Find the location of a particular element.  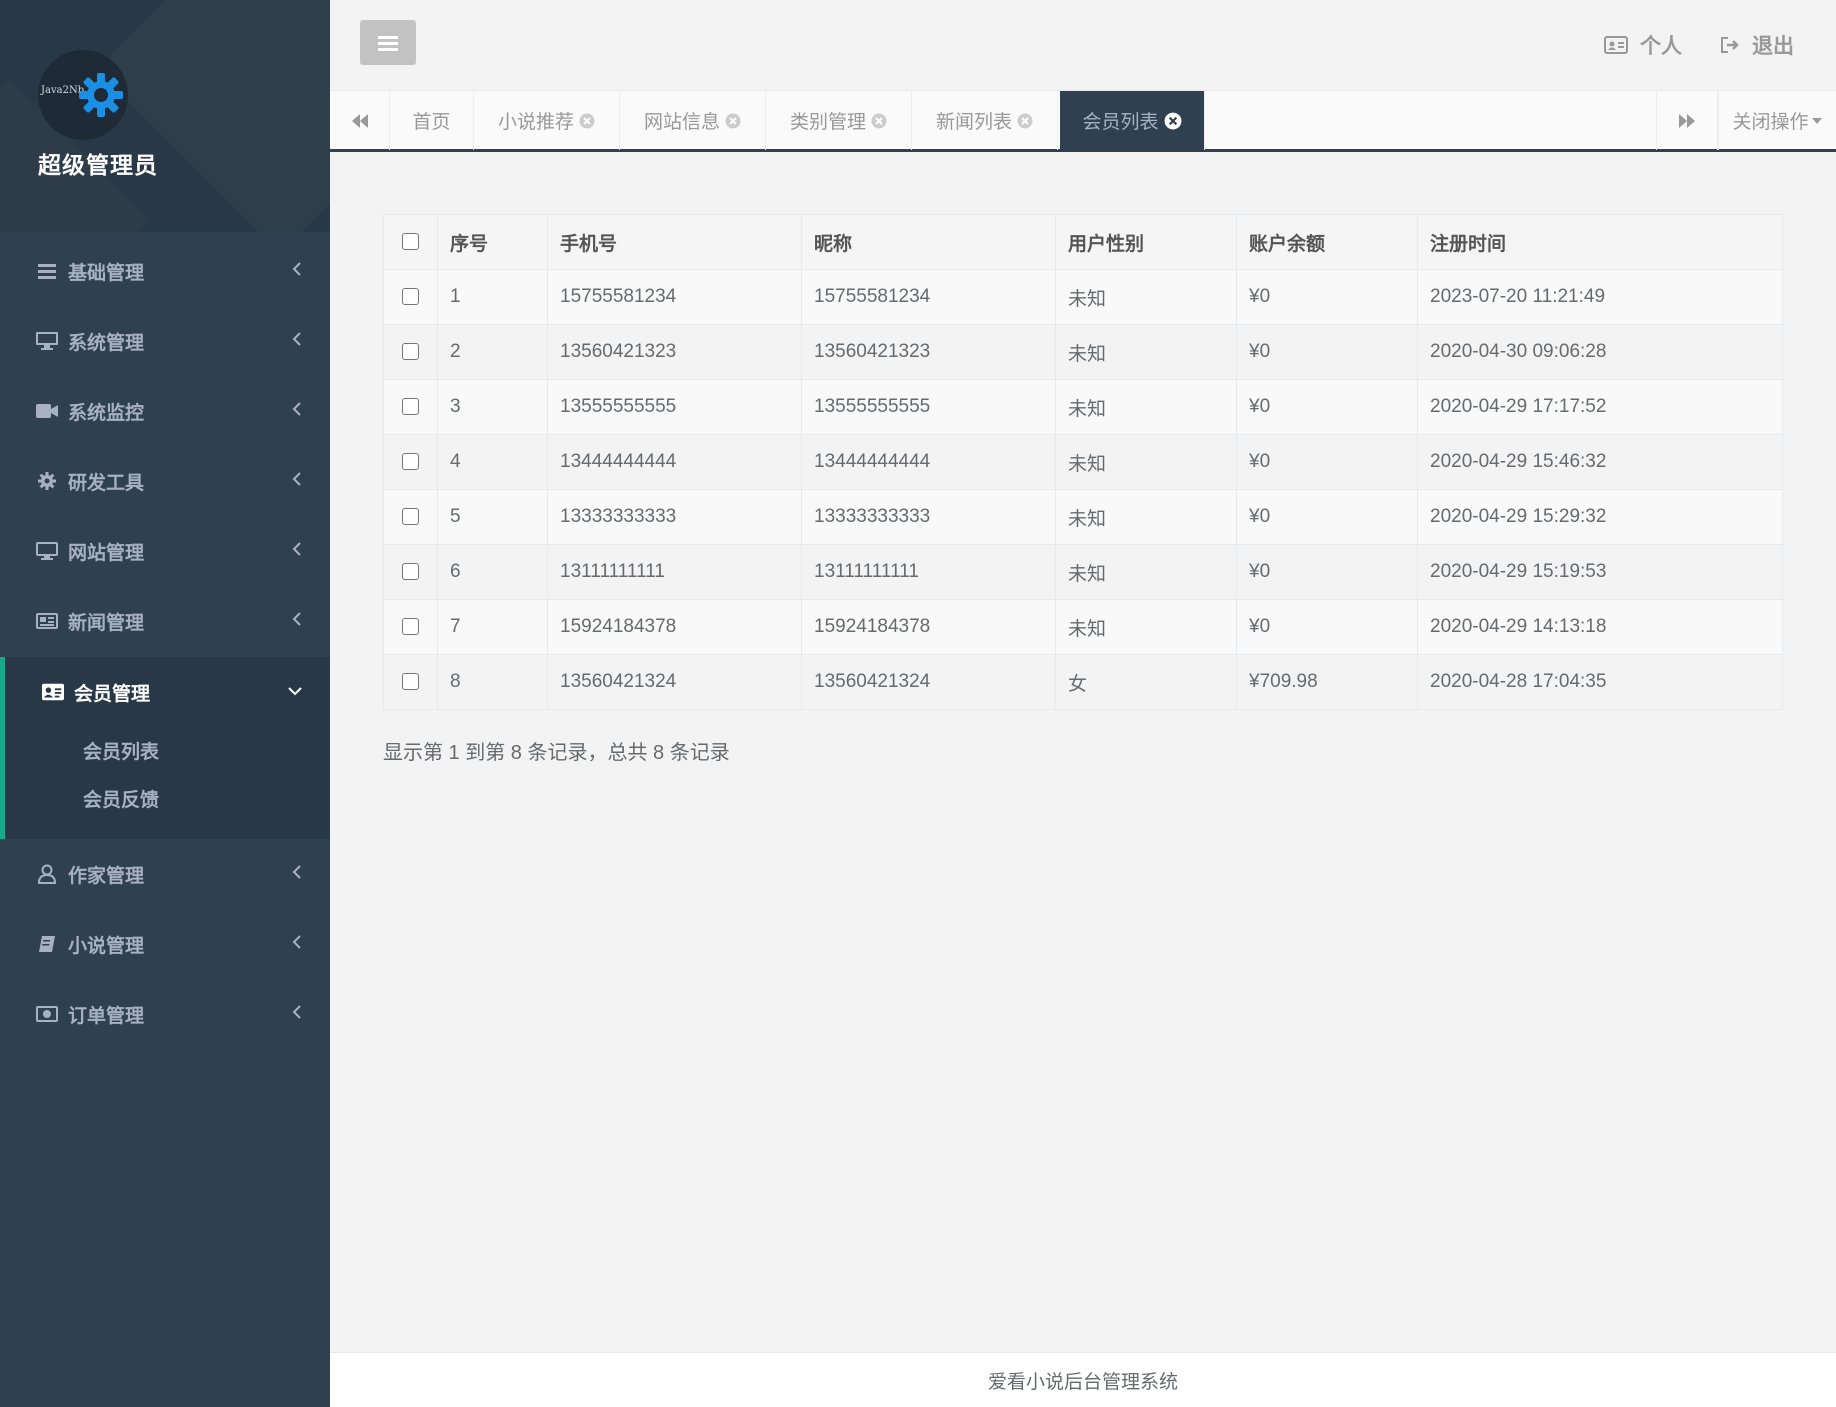

menu-item-label: 网站管理 is located at coordinates (106, 553).